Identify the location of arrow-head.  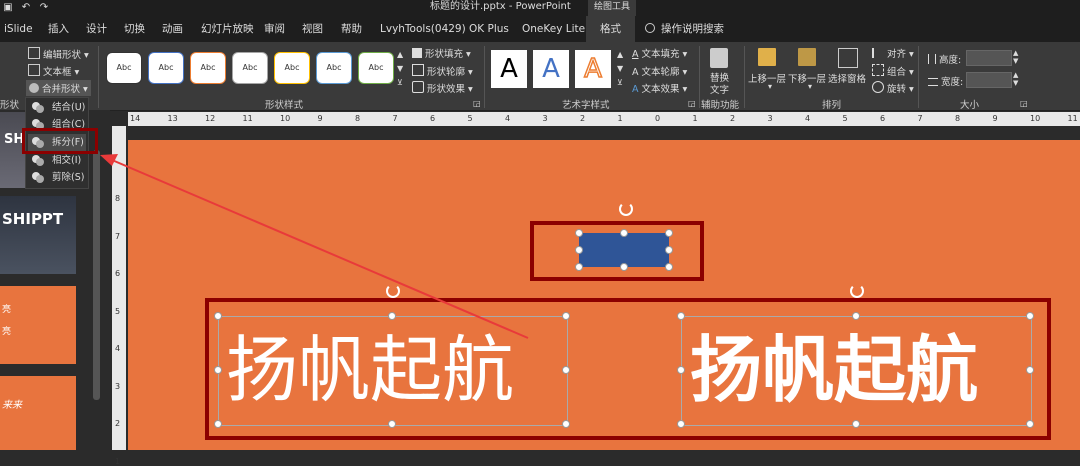
(109, 160).